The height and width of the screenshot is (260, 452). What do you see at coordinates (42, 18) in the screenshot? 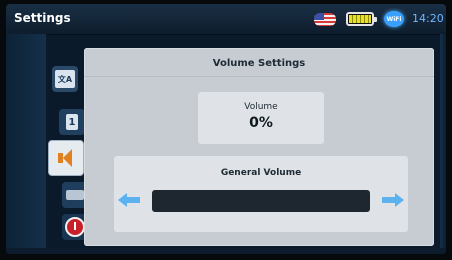
I see `app-title: Settings` at bounding box center [42, 18].